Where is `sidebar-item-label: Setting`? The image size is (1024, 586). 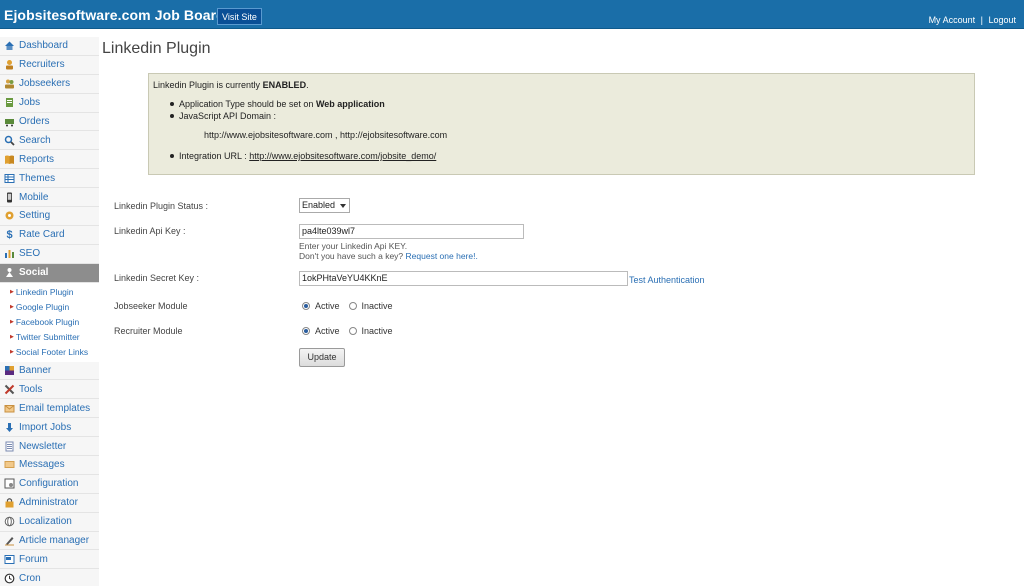 sidebar-item-label: Setting is located at coordinates (35, 216).